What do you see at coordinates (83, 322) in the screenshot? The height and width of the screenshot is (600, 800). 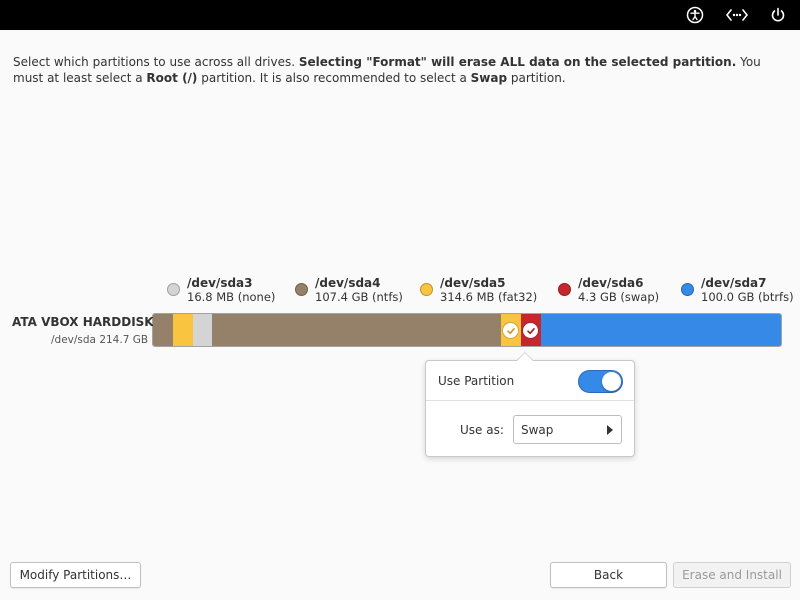 I see `disk-title: ATA VBOX HARDDISK` at bounding box center [83, 322].